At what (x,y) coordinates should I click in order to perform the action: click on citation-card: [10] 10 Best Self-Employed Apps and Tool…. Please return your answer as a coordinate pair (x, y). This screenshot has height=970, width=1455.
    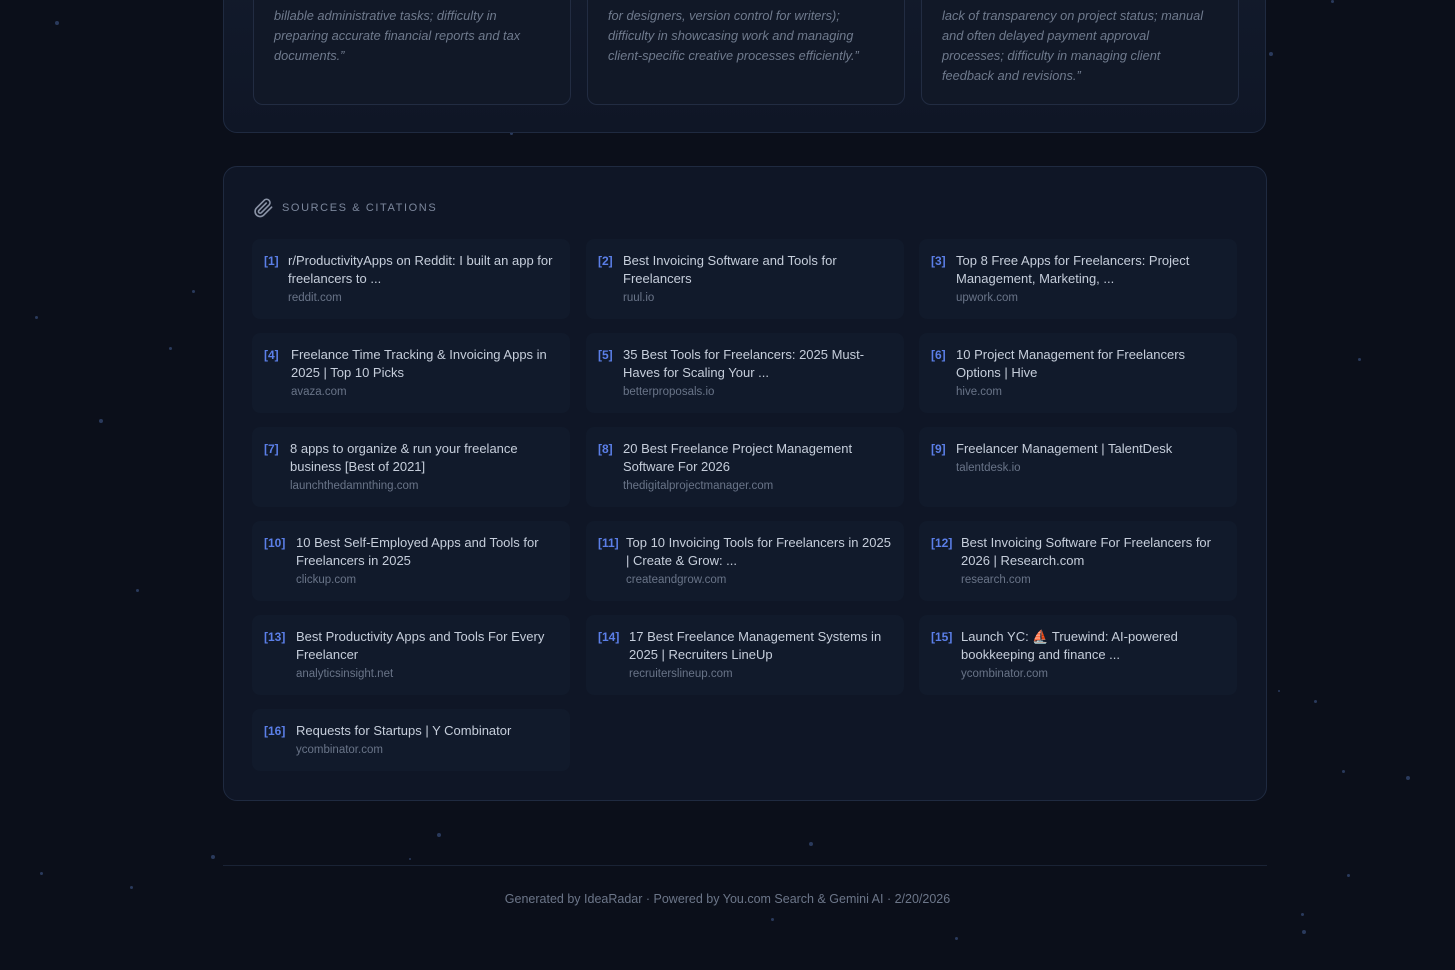
    Looking at the image, I should click on (411, 561).